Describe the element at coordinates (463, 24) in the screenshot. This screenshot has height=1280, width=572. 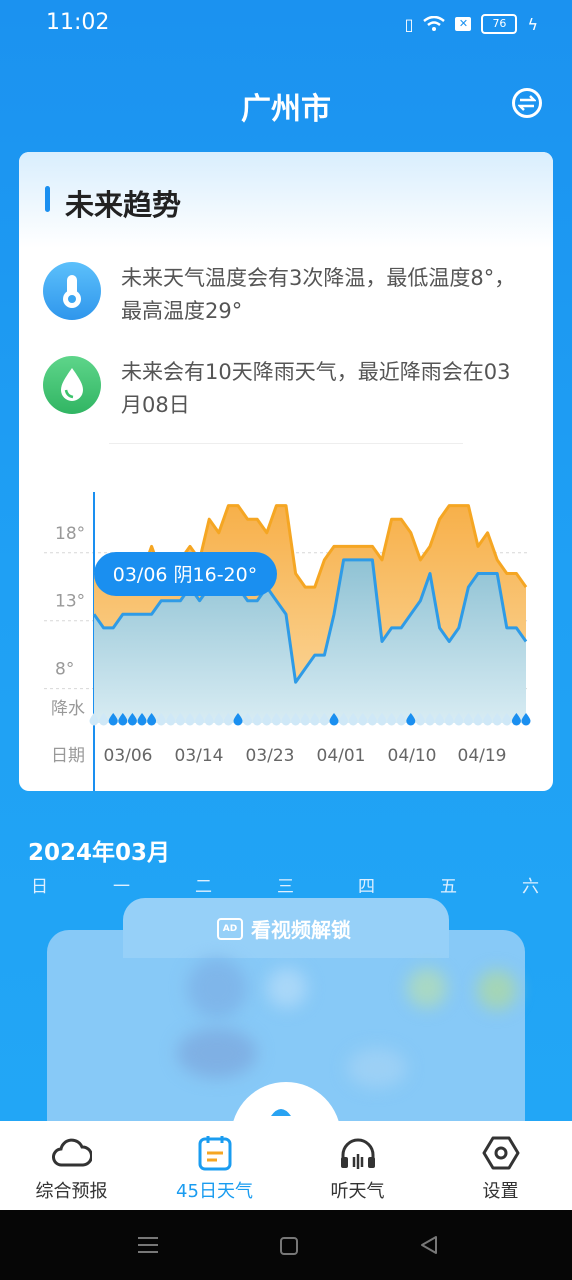
I see `no-sim-icon: ✕` at that location.